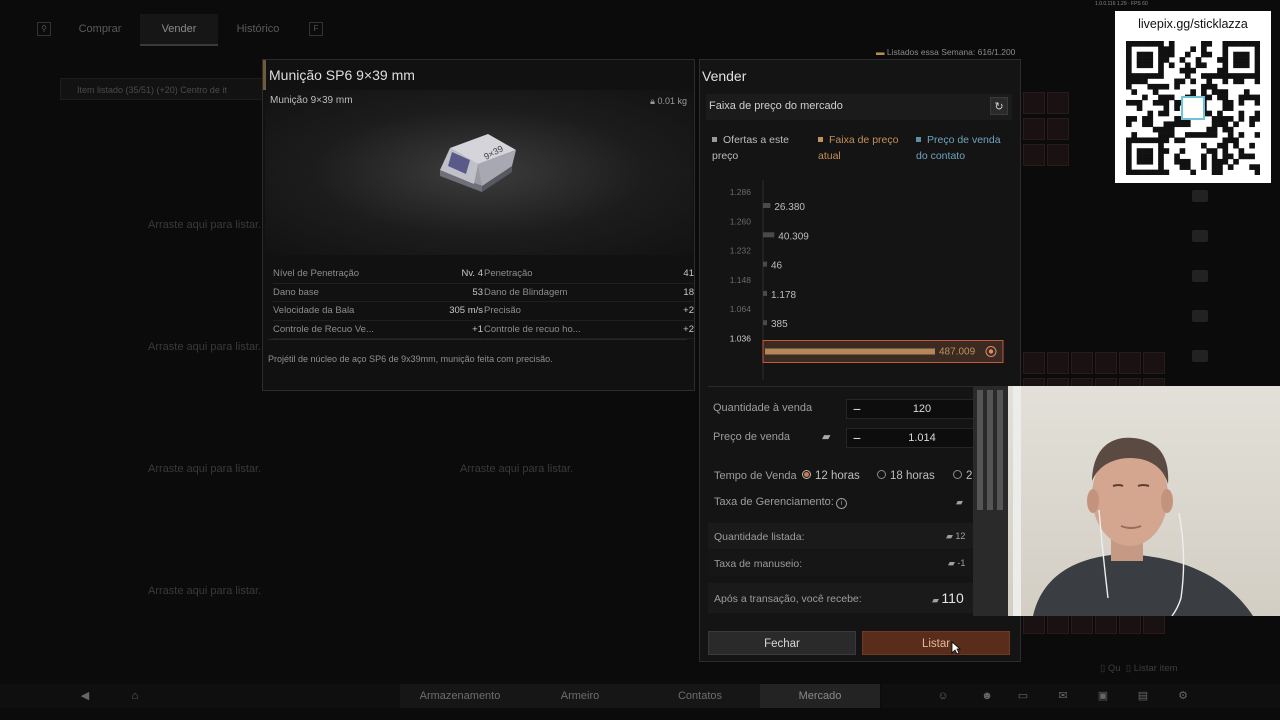 Image resolution: width=1280 pixels, height=720 pixels. I want to click on stat-row: Precisão +2, so click(589, 311).